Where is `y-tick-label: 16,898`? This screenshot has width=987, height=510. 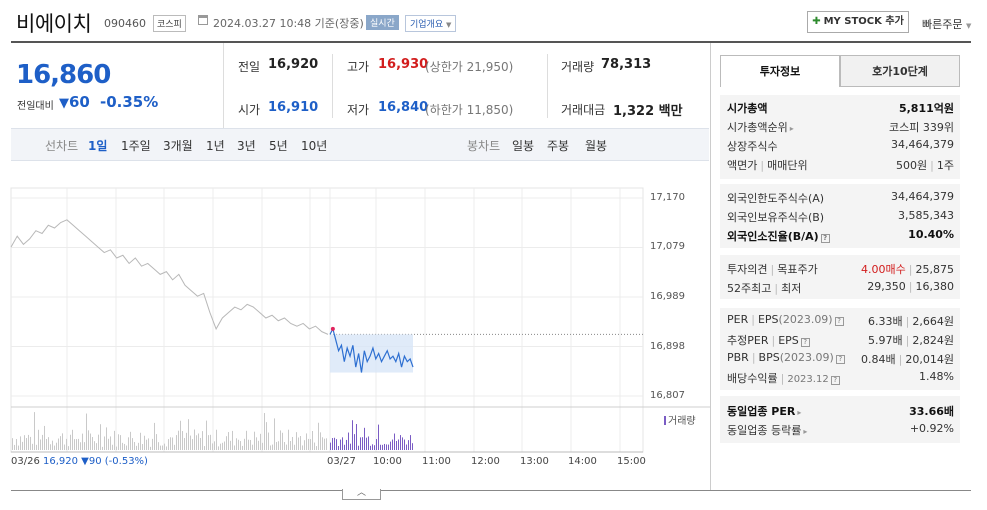
y-tick-label: 16,898 is located at coordinates (667, 346).